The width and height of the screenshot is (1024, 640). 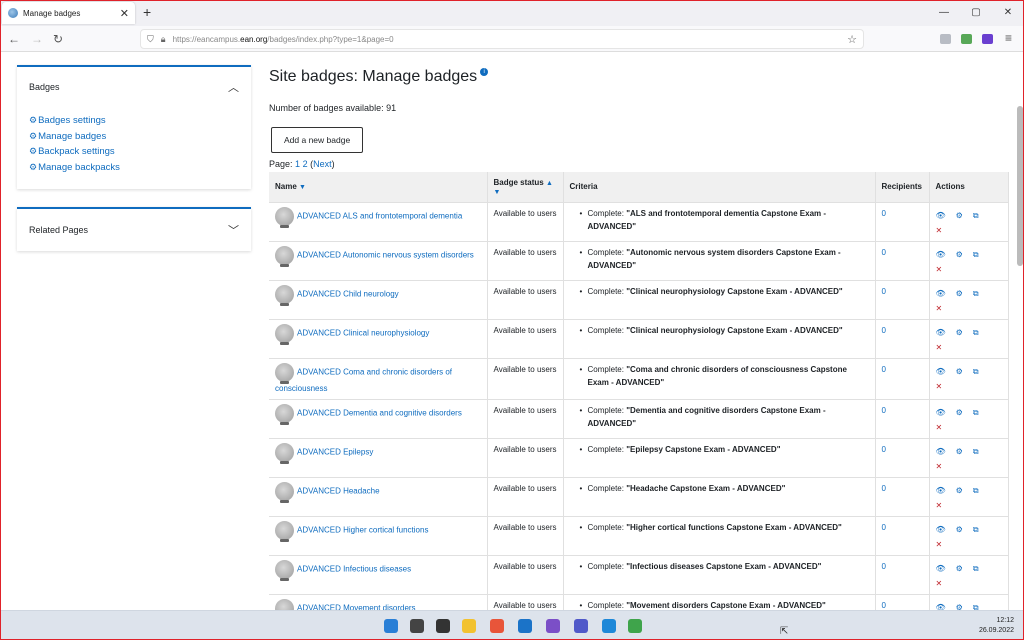 What do you see at coordinates (14, 39) in the screenshot?
I see `back-arrow-icon: ←` at bounding box center [14, 39].